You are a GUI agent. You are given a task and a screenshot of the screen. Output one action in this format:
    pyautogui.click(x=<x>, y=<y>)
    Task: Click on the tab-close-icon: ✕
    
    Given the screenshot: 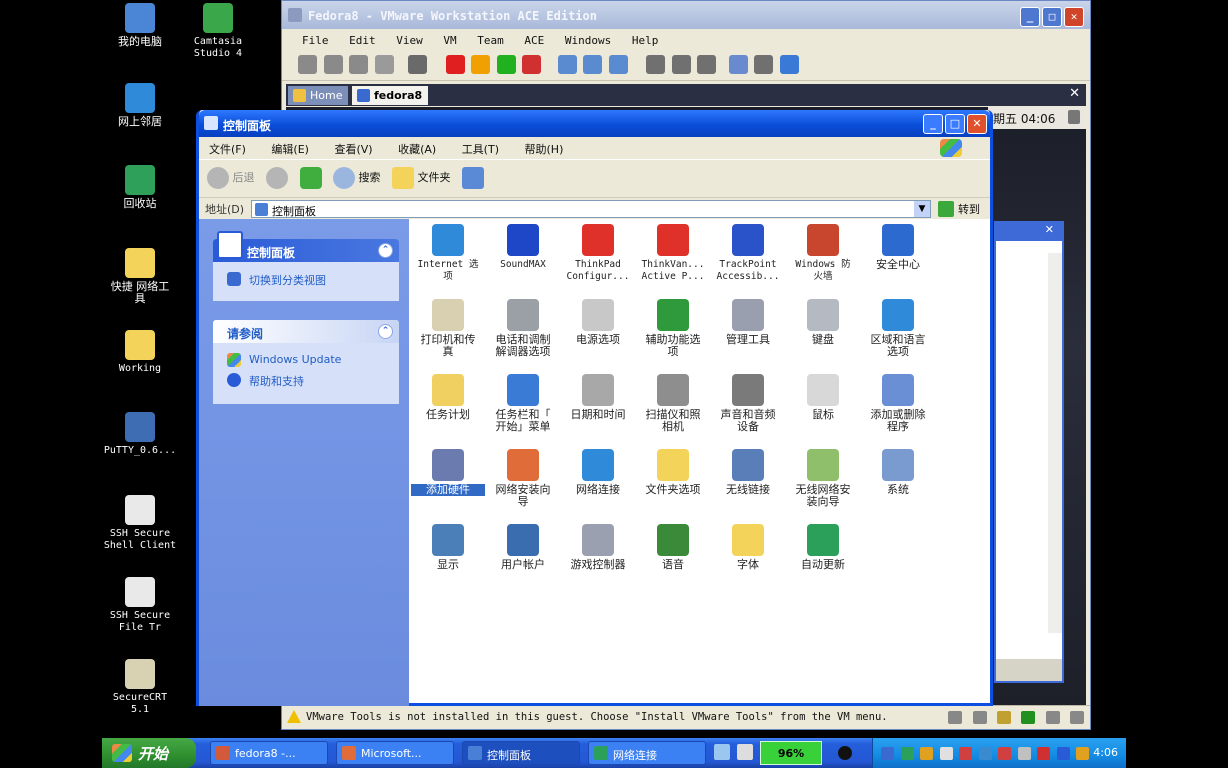 What is the action you would take?
    pyautogui.click(x=1074, y=93)
    